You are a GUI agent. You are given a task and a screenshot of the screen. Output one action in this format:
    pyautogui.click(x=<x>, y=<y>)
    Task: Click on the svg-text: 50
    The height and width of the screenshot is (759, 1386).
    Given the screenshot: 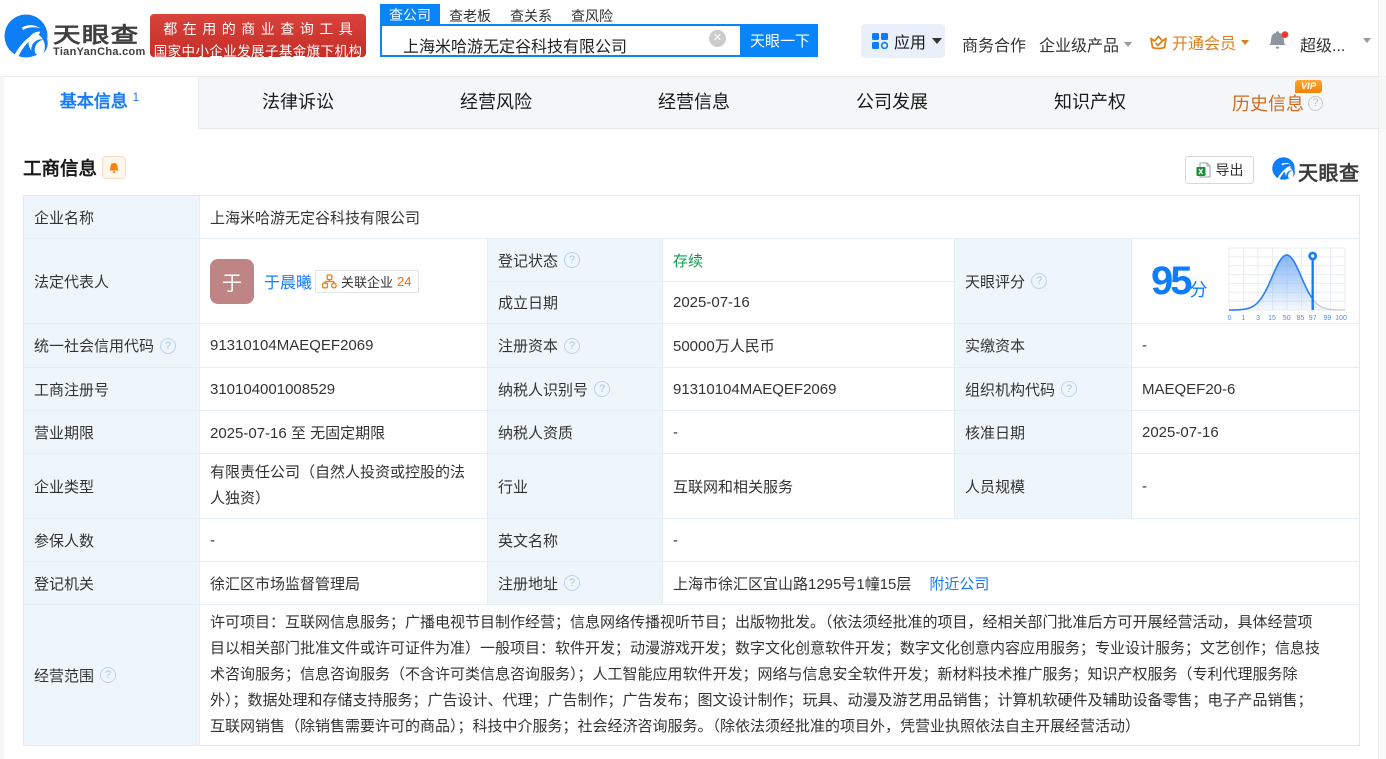 What is the action you would take?
    pyautogui.click(x=1287, y=318)
    